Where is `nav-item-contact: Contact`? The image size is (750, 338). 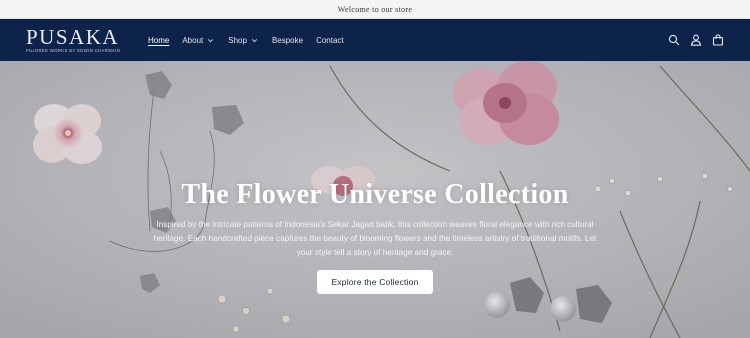 nav-item-contact: Contact is located at coordinates (330, 40).